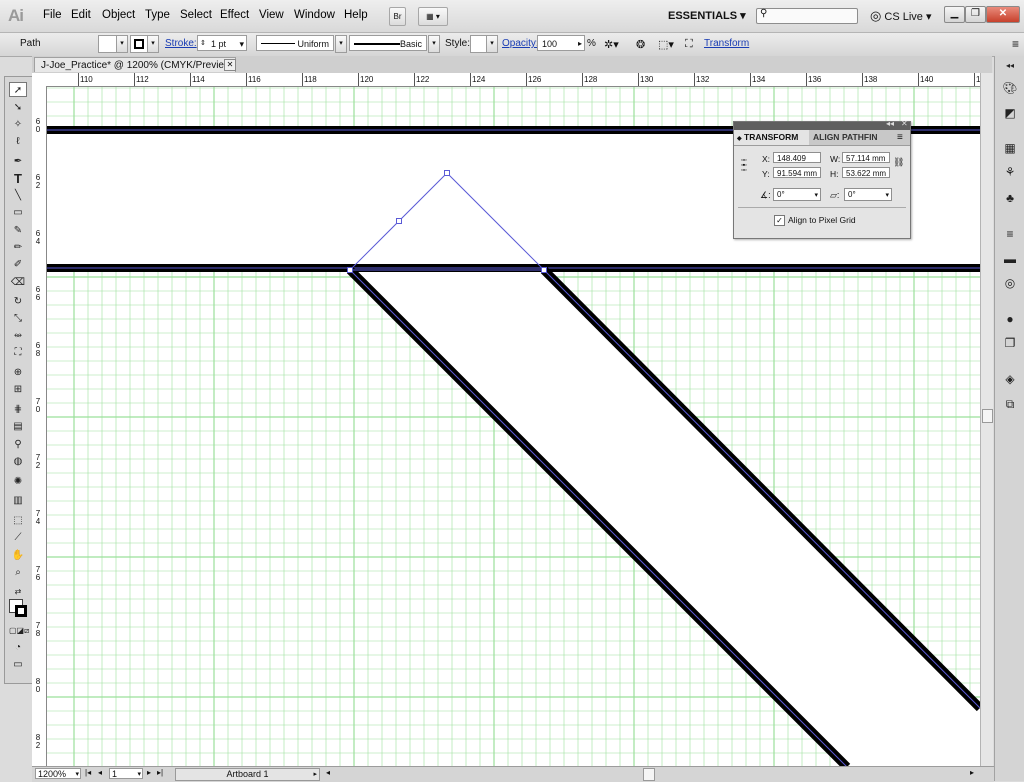 Image resolution: width=1024 pixels, height=782 pixels. Describe the element at coordinates (39, 80) in the screenshot. I see `ruler-origin` at that location.